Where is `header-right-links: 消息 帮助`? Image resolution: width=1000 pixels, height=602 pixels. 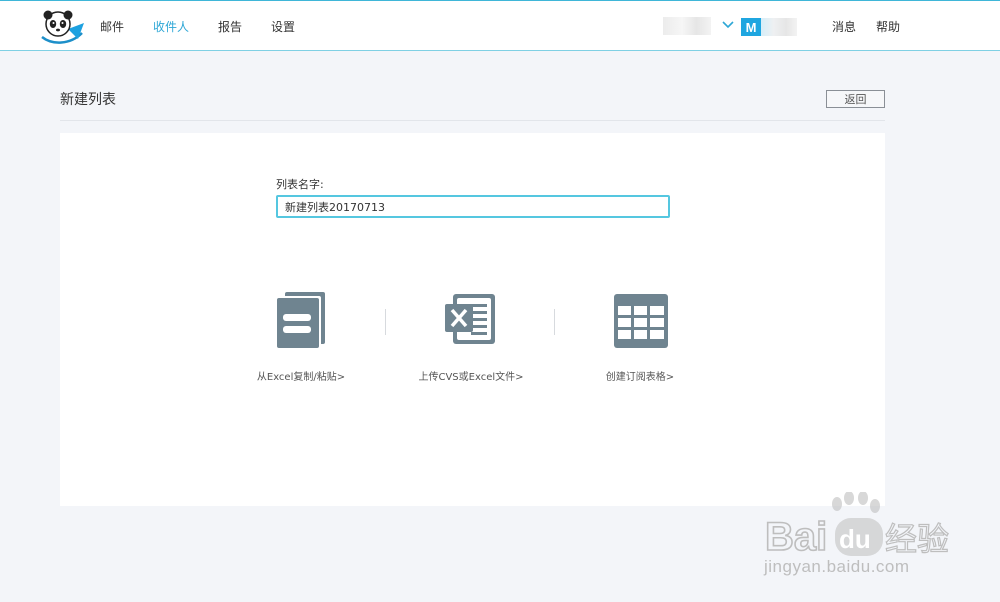 header-right-links: 消息 帮助 is located at coordinates (876, 26).